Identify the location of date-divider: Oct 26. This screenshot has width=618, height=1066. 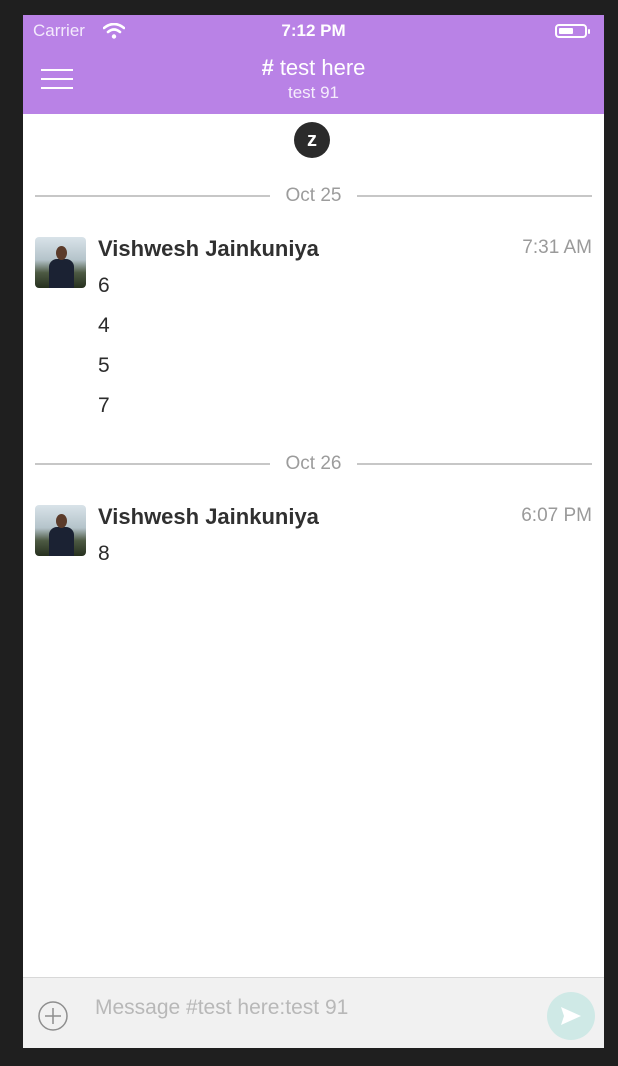
(313, 463).